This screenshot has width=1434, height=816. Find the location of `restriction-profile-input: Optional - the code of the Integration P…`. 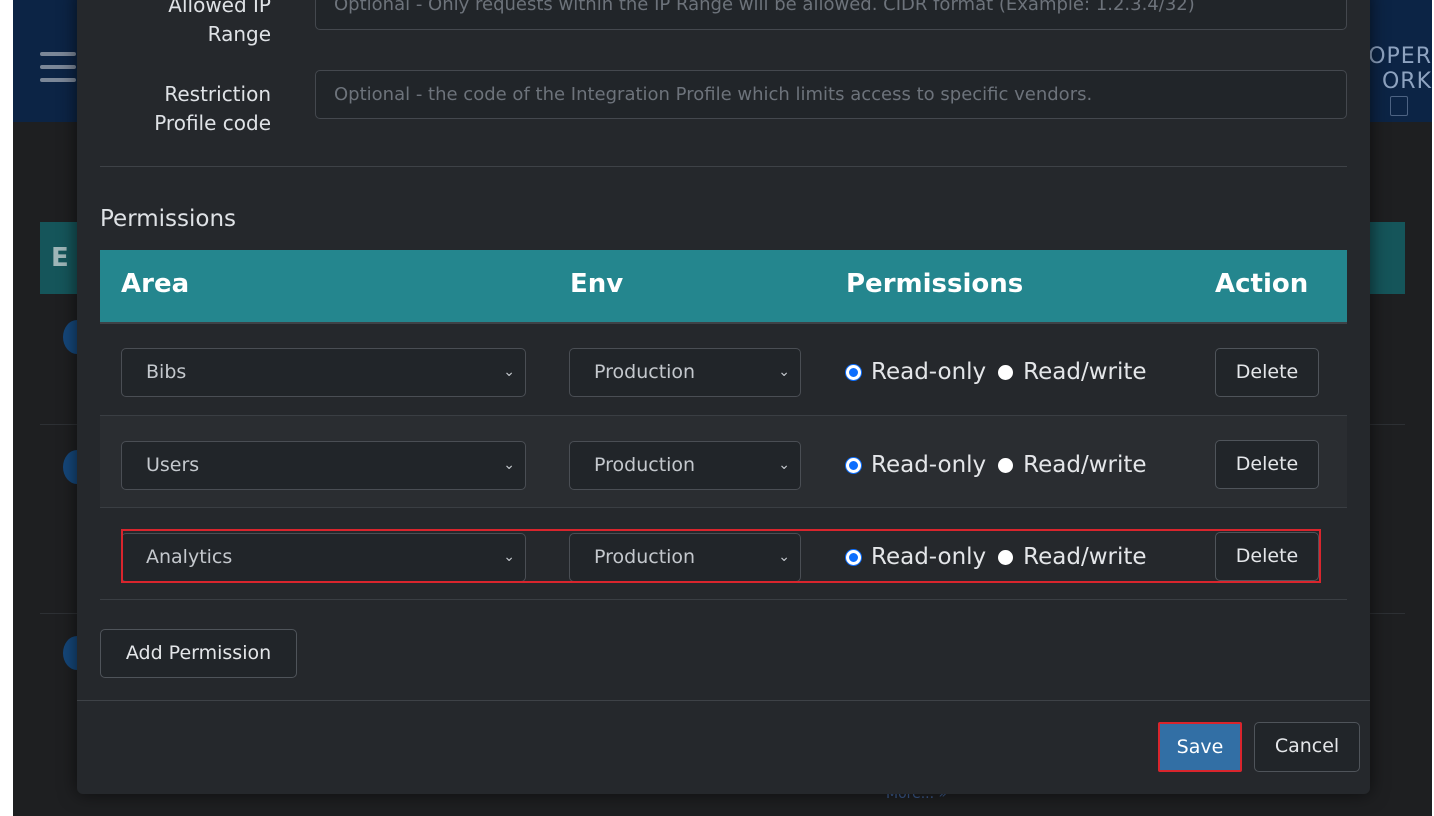

restriction-profile-input: Optional - the code of the Integration P… is located at coordinates (831, 94).